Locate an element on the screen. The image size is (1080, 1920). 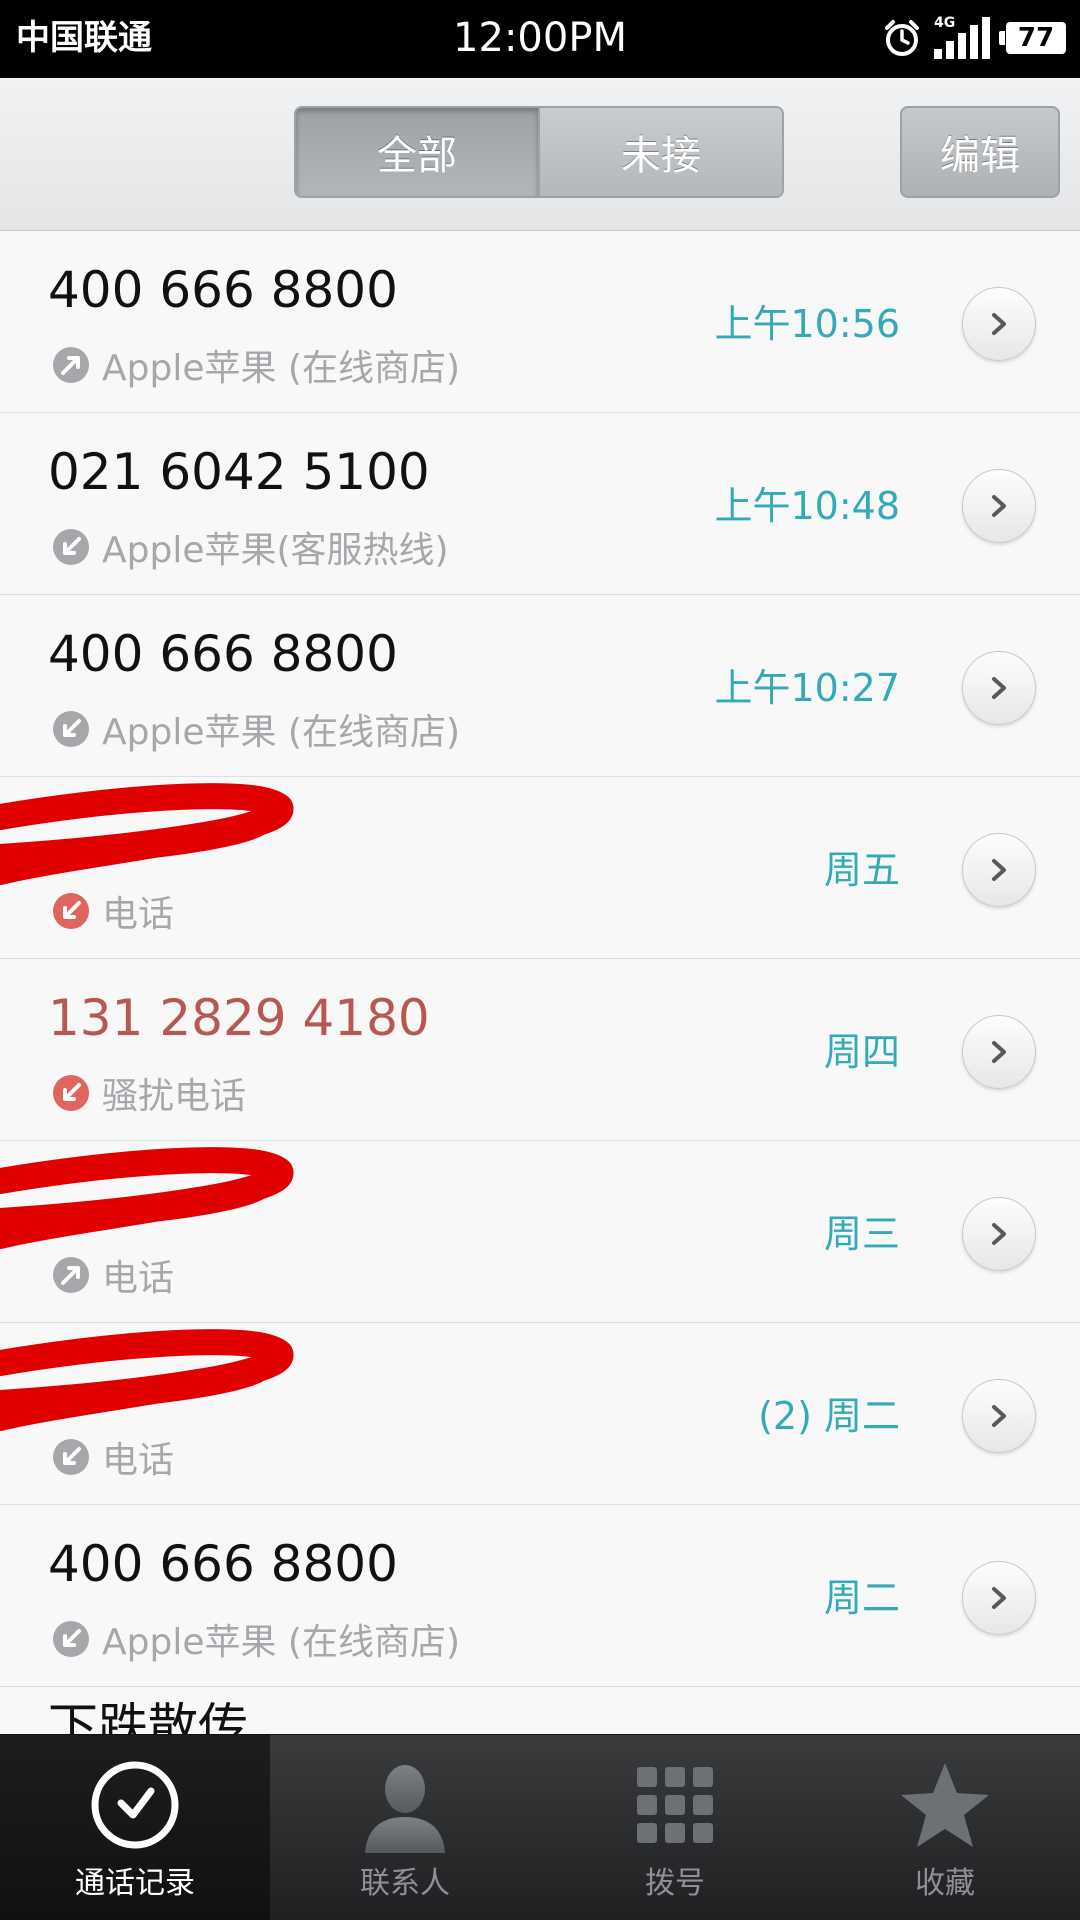
call-label-line: Apple苹果(客服热线) is located at coordinates (250, 547).